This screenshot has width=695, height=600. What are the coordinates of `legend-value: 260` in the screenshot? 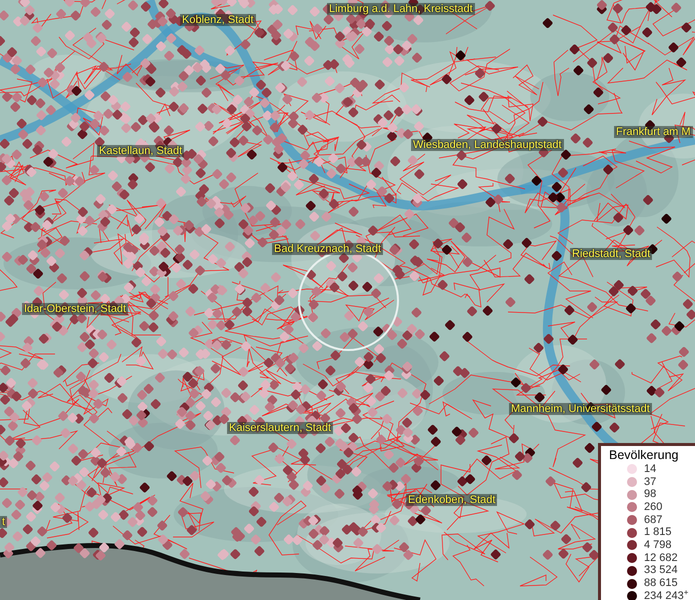 It's located at (653, 507).